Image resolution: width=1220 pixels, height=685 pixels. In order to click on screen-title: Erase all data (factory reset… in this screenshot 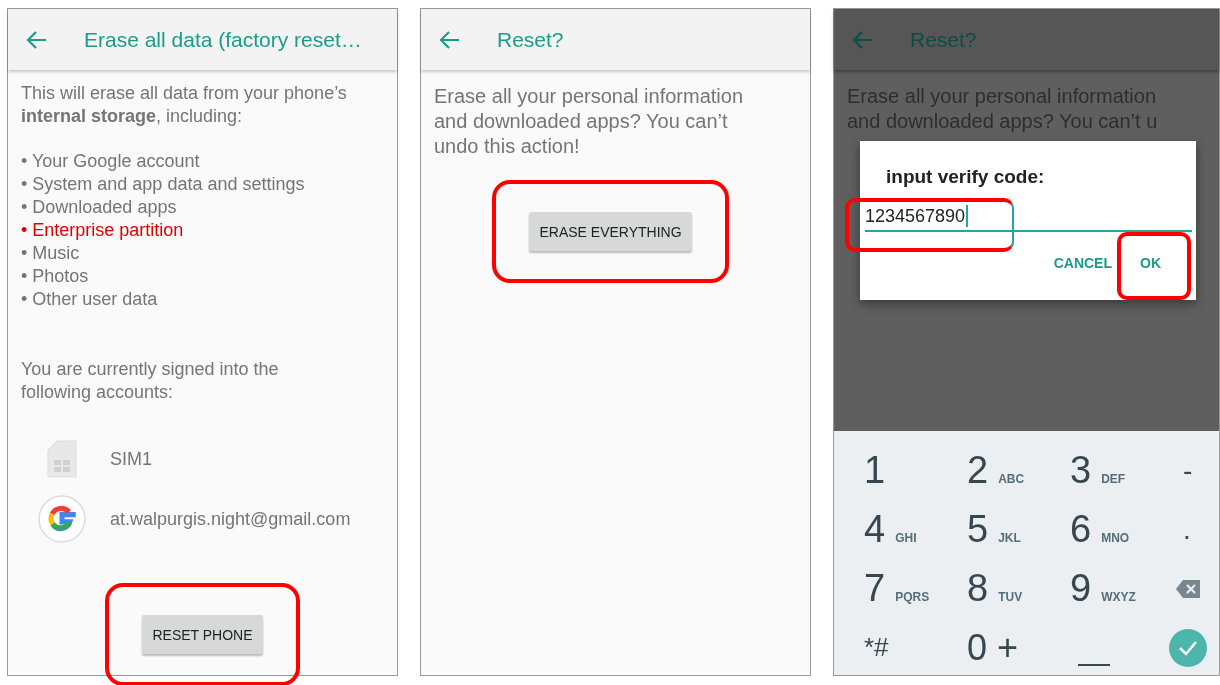, I will do `click(223, 39)`.